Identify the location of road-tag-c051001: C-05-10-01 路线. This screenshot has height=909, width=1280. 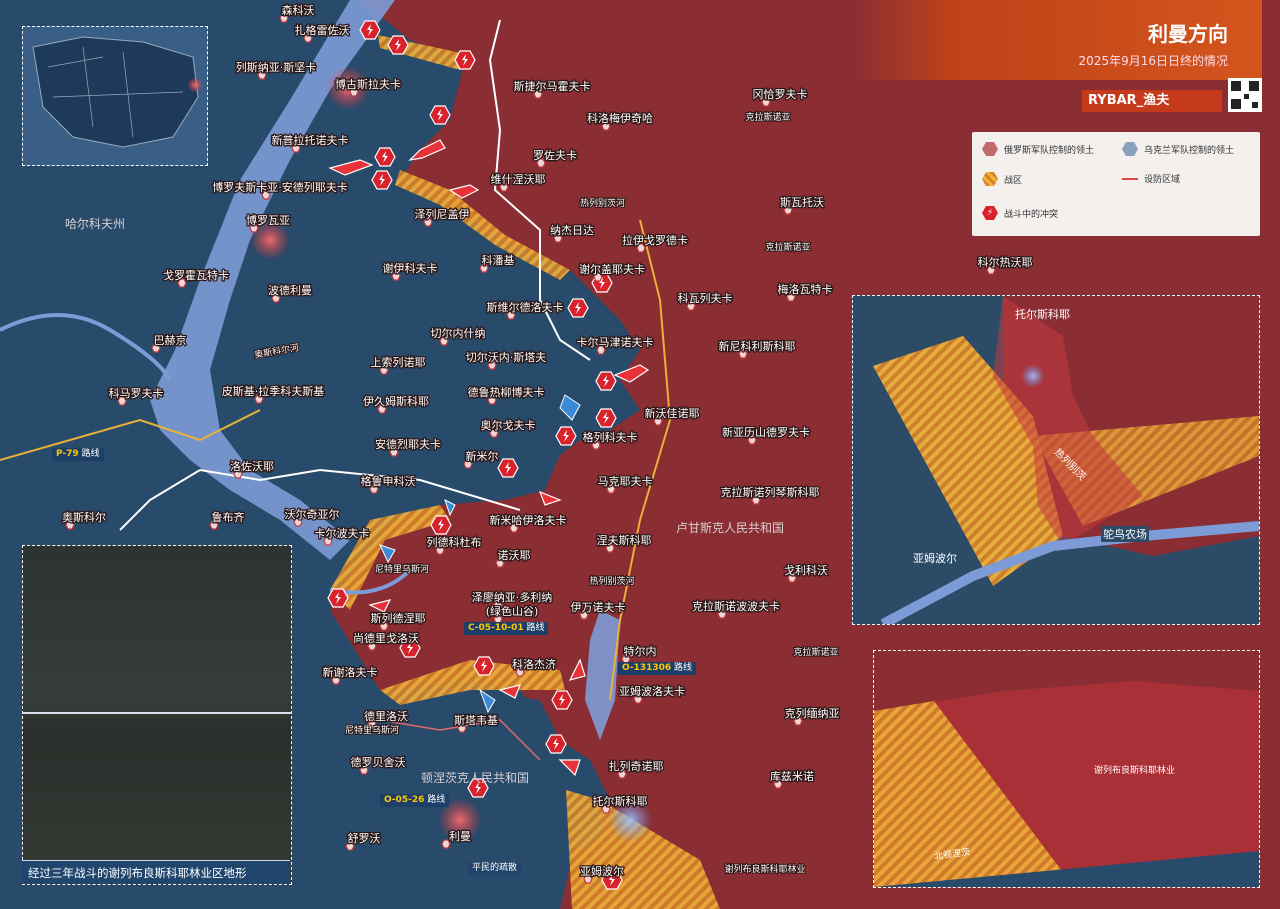
(506, 628).